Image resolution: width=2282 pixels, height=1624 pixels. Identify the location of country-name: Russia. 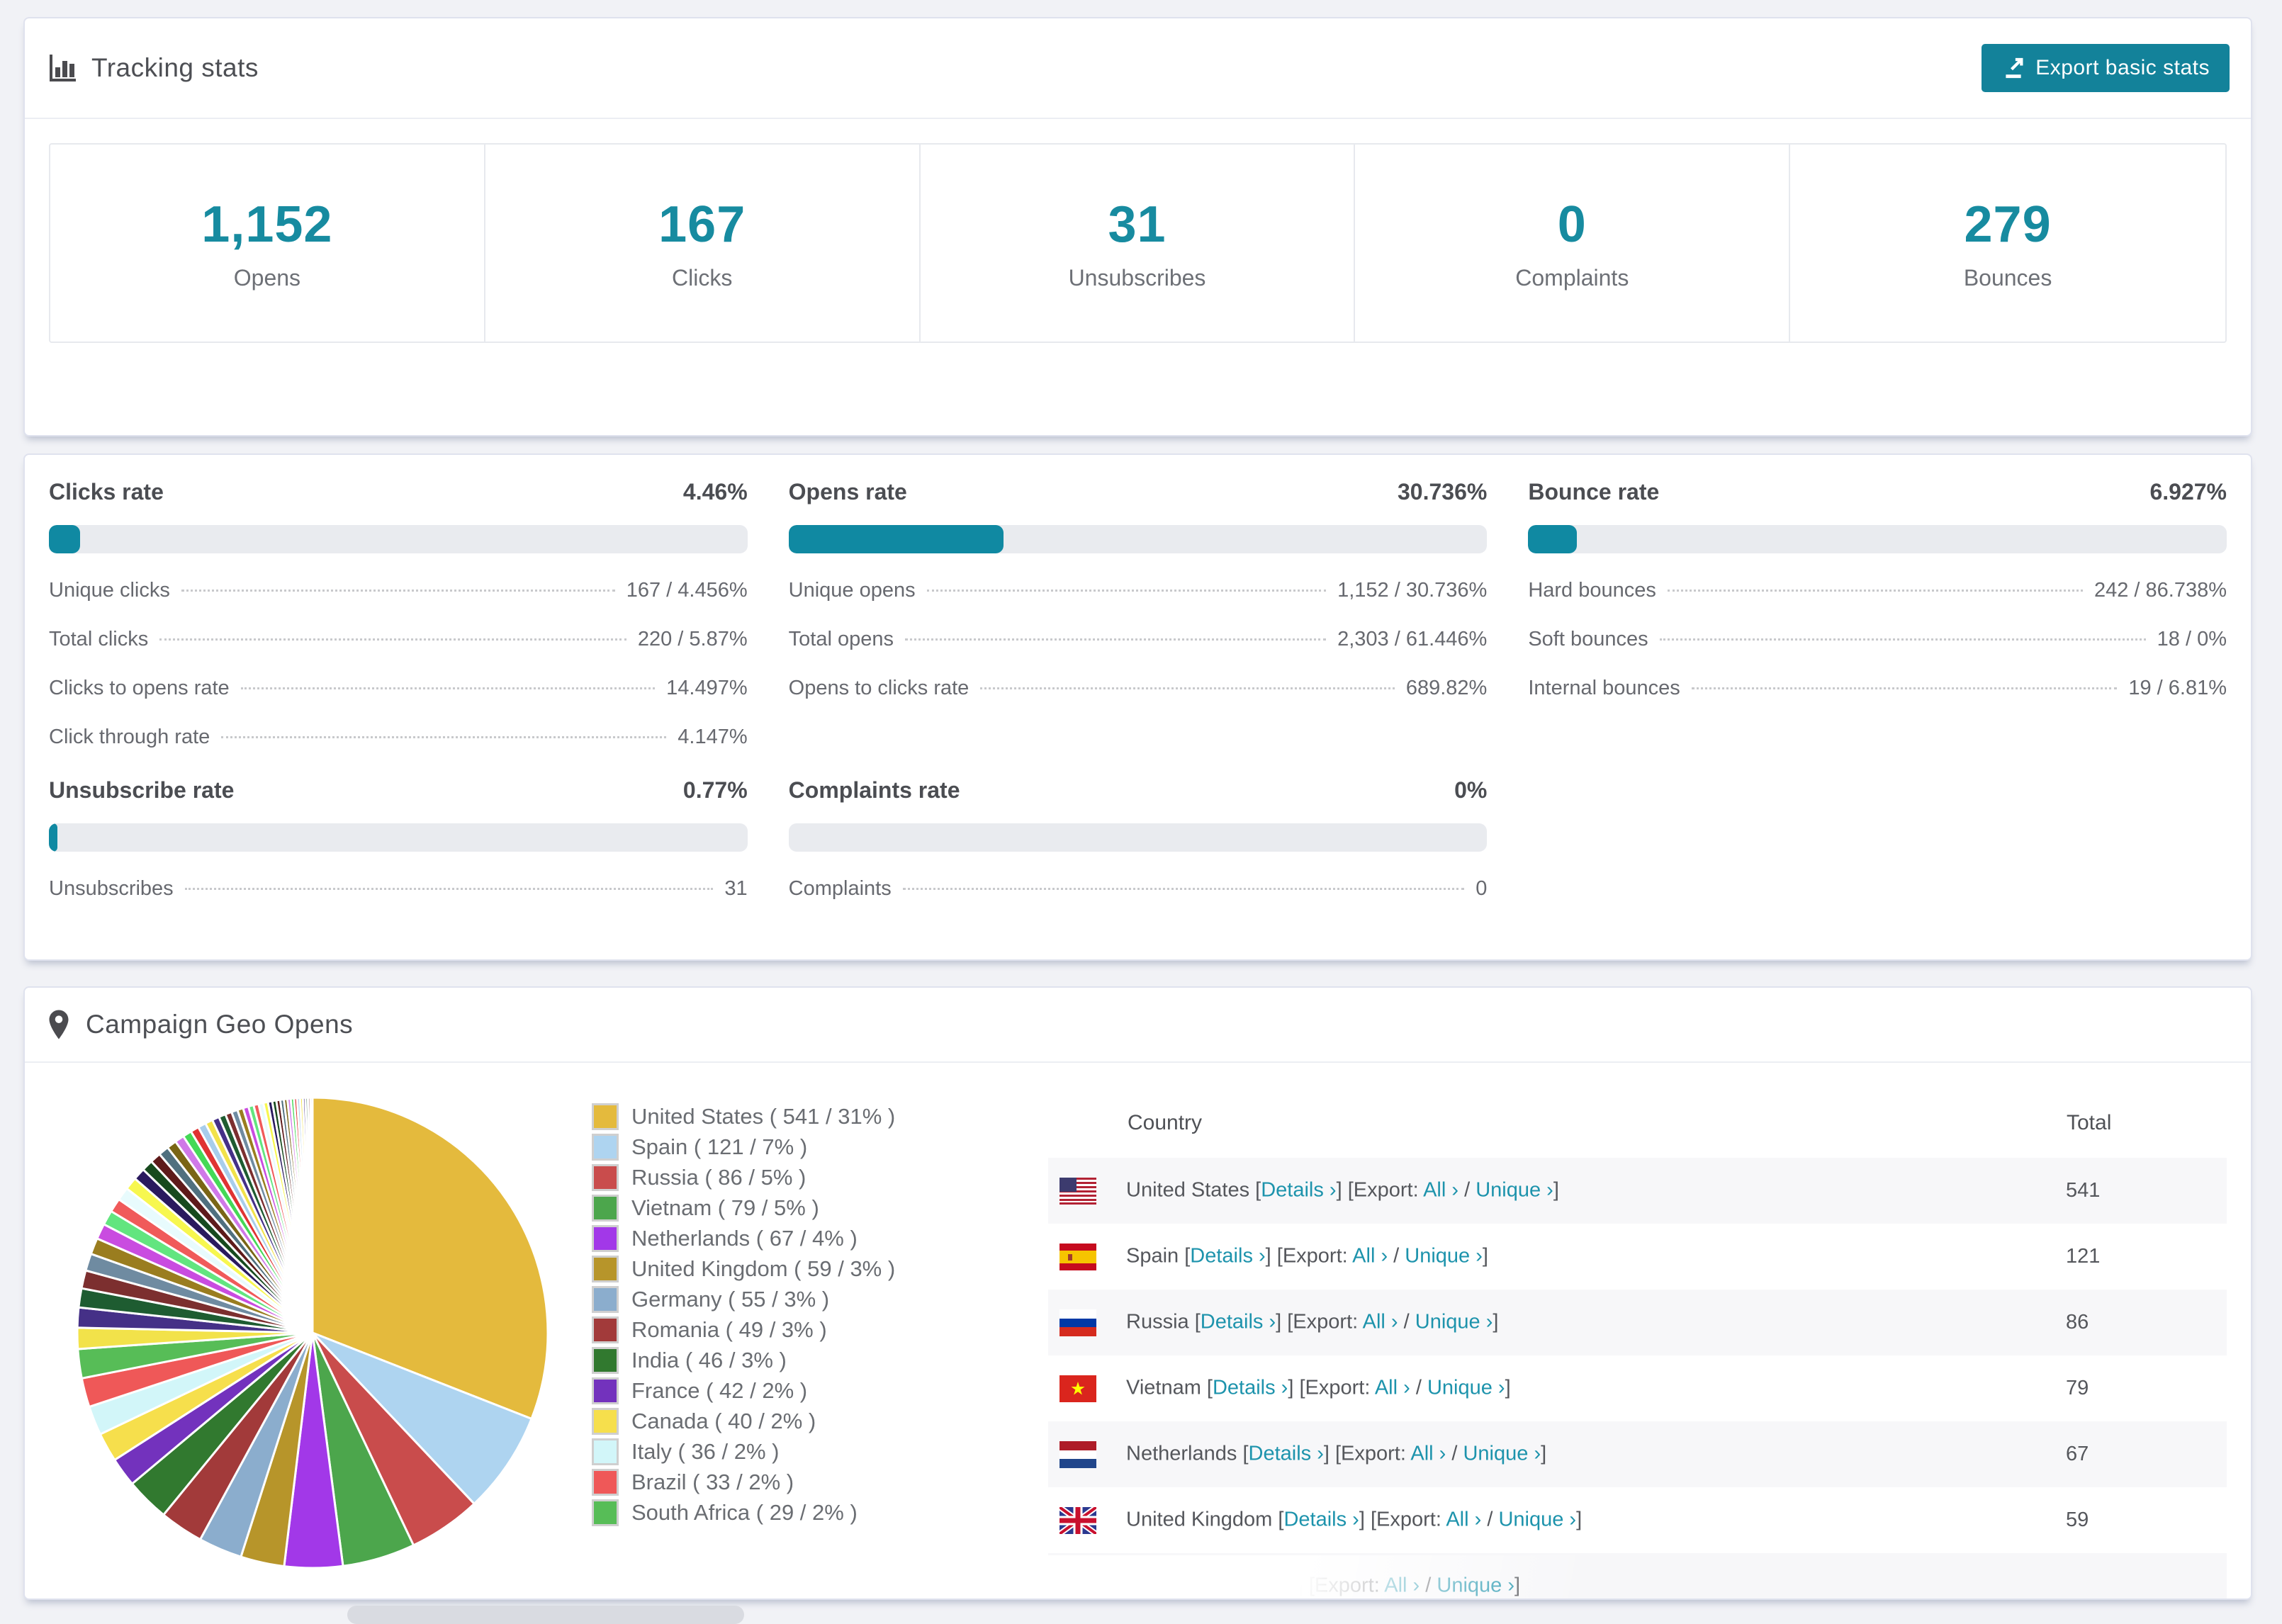
(1160, 1322).